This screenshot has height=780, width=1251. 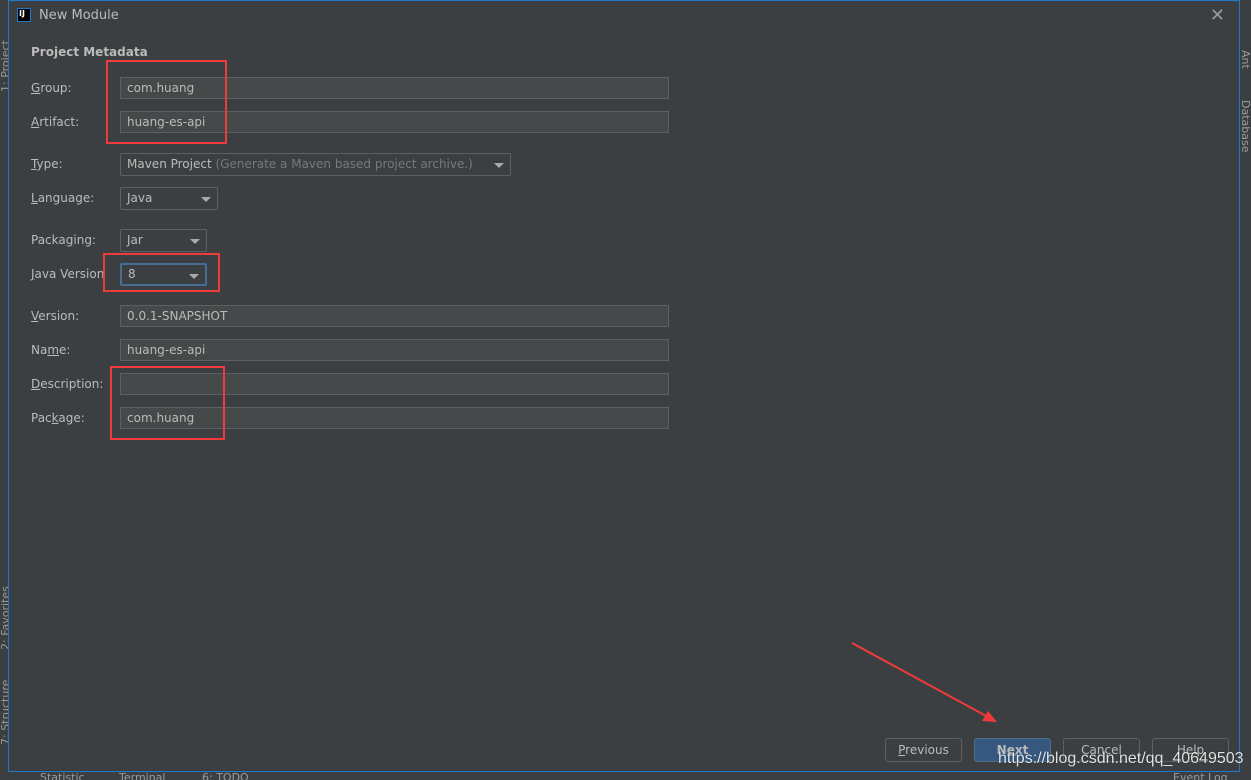 What do you see at coordinates (62, 776) in the screenshot?
I see `statusbar-statistic: Statistic` at bounding box center [62, 776].